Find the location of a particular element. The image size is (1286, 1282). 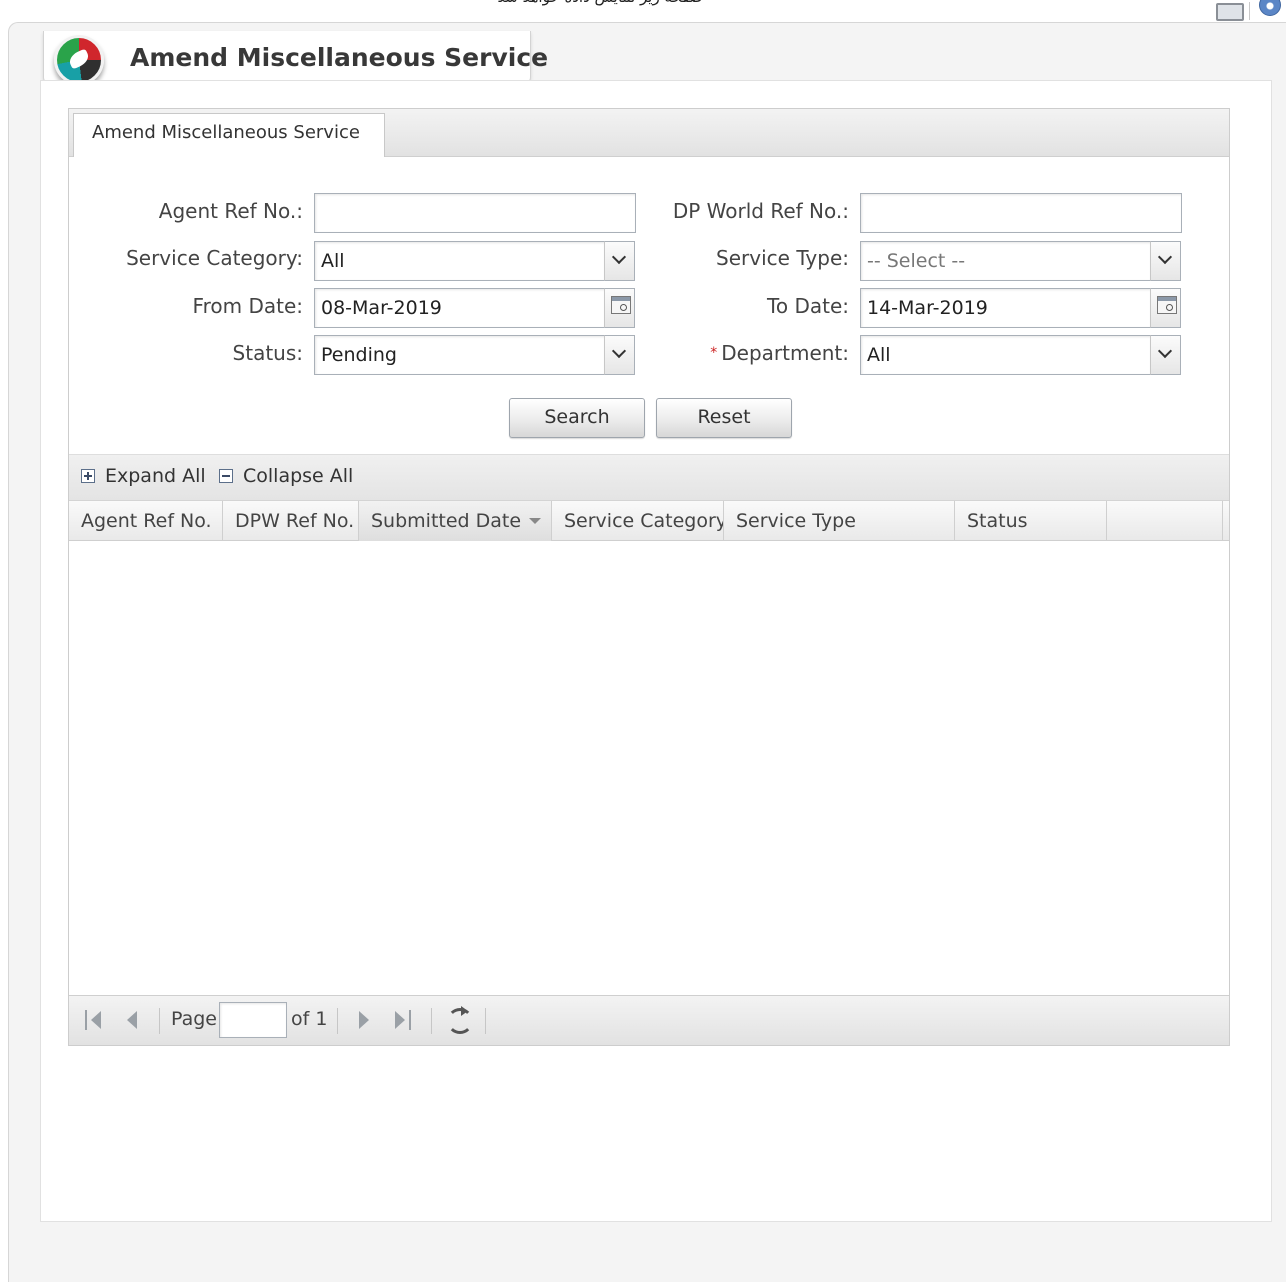

top-icons is located at coordinates (1247, 12).